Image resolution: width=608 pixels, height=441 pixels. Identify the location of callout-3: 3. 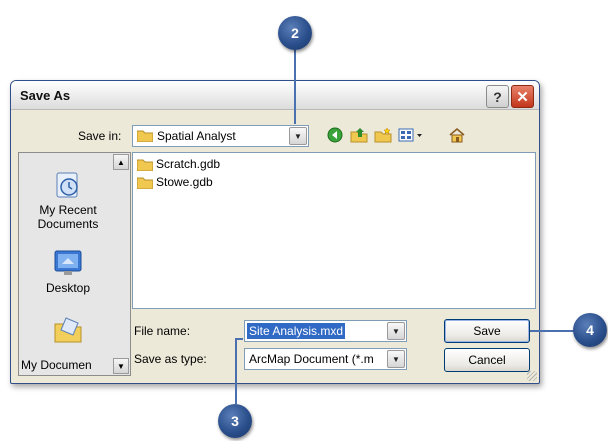
(235, 421).